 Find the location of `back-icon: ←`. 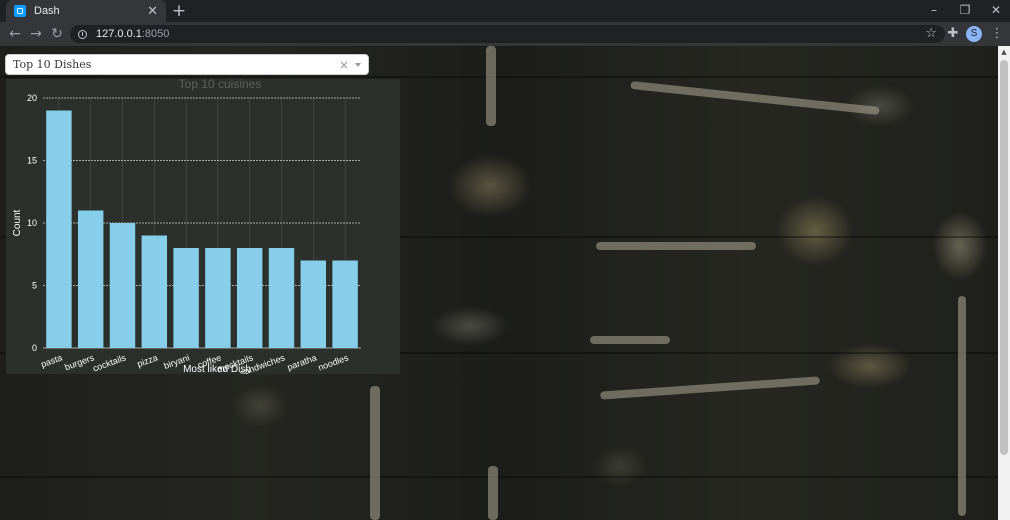

back-icon: ← is located at coordinates (15, 34).